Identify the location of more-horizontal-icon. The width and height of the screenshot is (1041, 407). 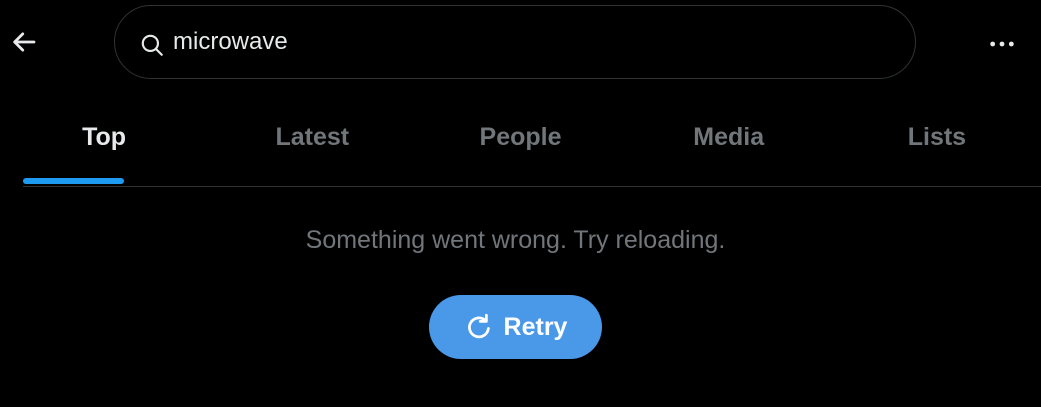
(1002, 44).